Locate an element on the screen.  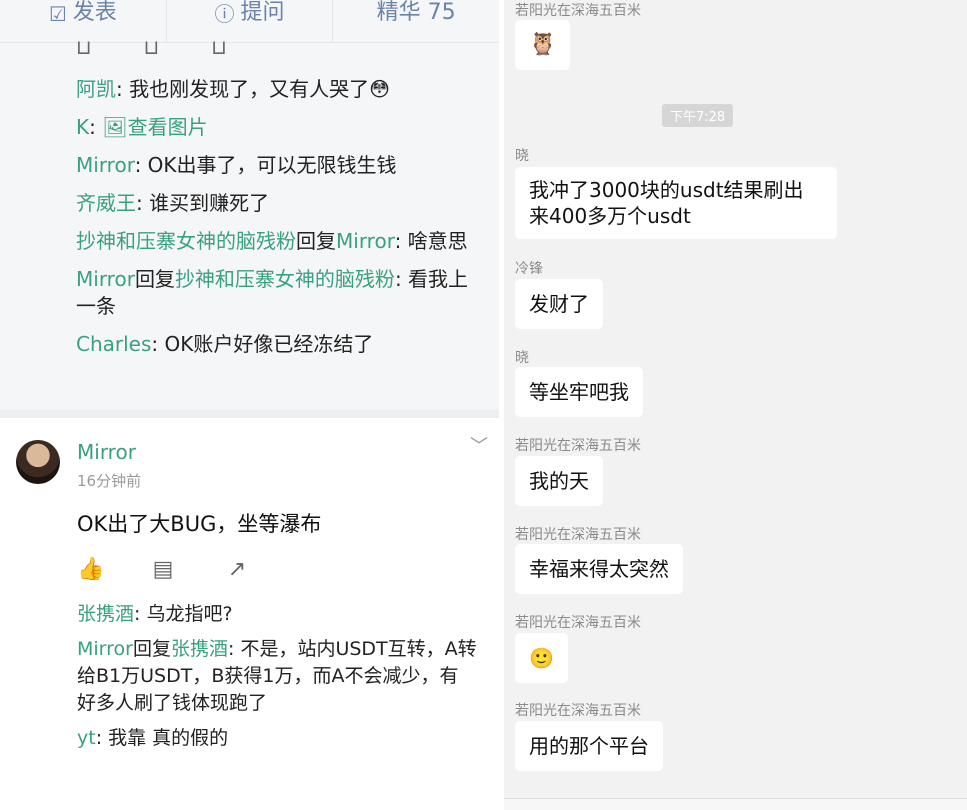
comment-user: 齐威王 is located at coordinates (106, 203).